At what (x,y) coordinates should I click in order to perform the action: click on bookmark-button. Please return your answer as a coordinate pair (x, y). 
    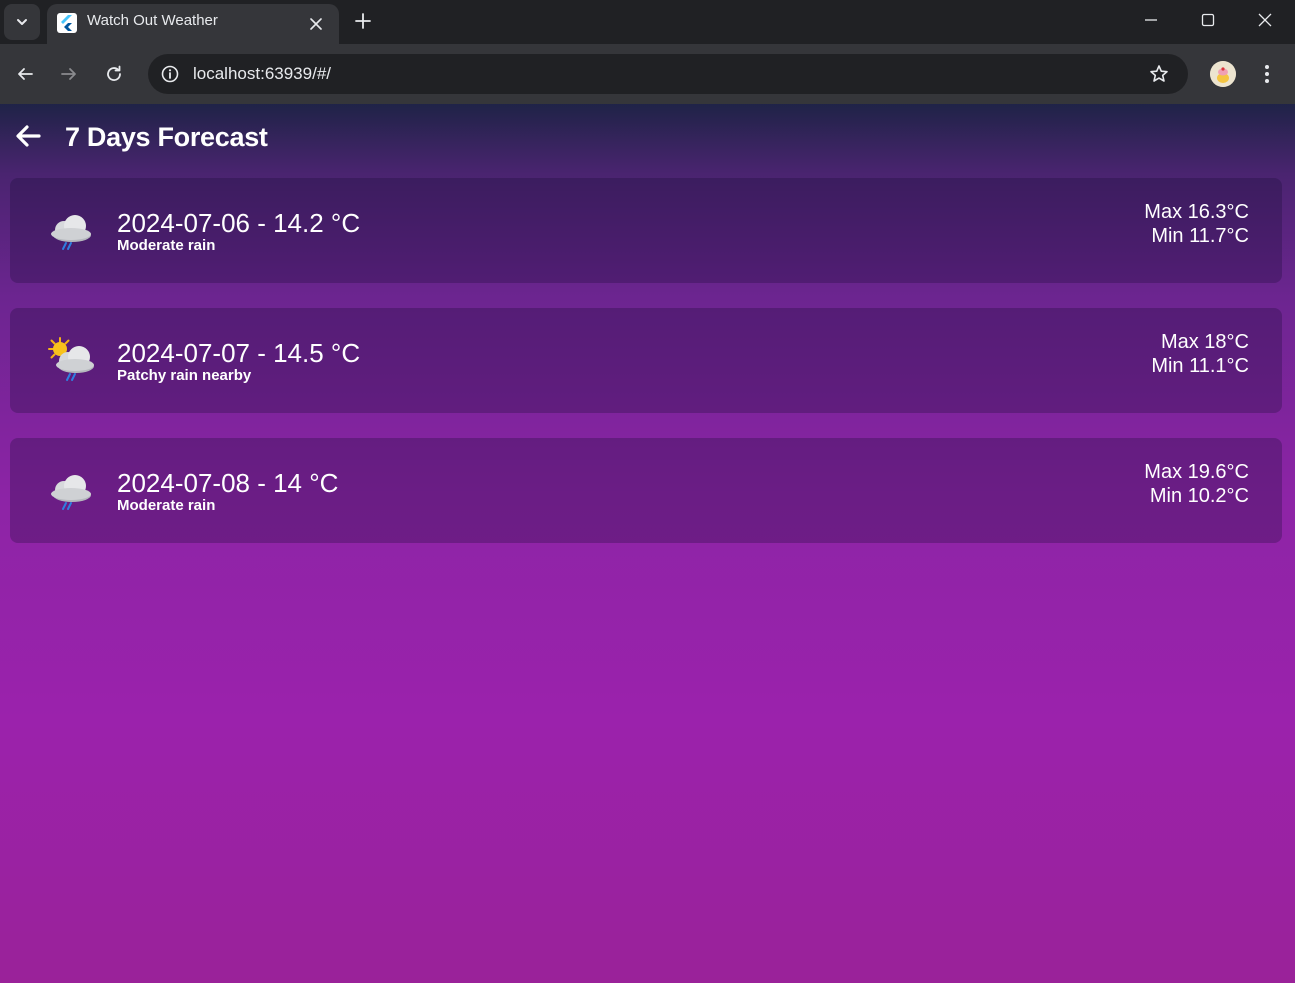
    Looking at the image, I should click on (1159, 74).